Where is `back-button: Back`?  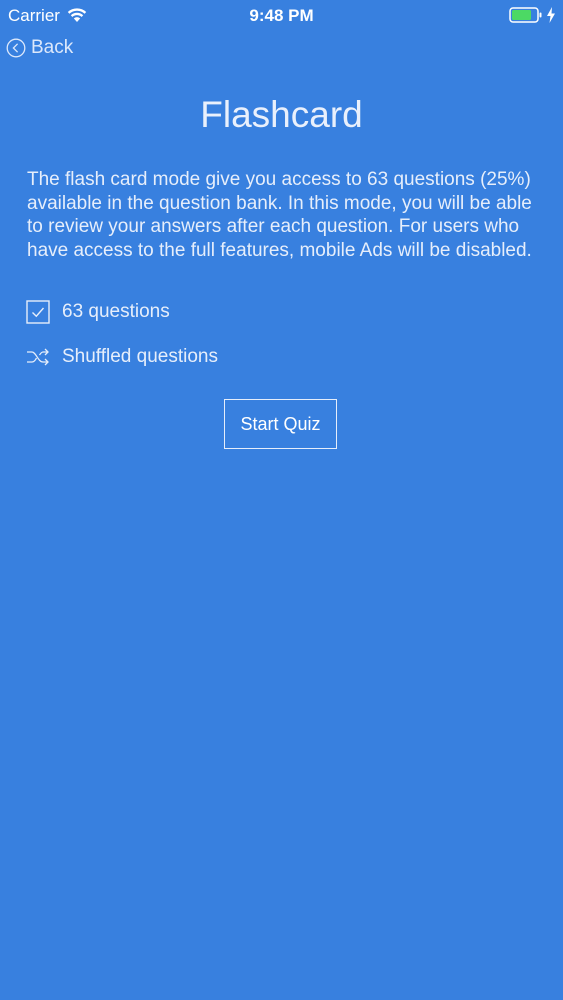 back-button: Back is located at coordinates (39, 48).